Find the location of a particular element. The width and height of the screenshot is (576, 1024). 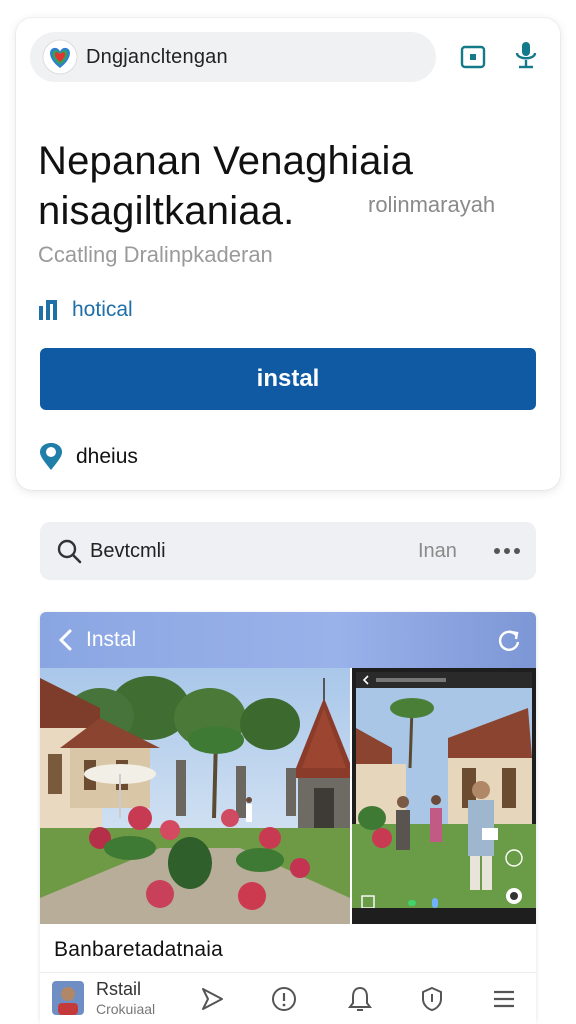

microphone-icon is located at coordinates (526, 55).